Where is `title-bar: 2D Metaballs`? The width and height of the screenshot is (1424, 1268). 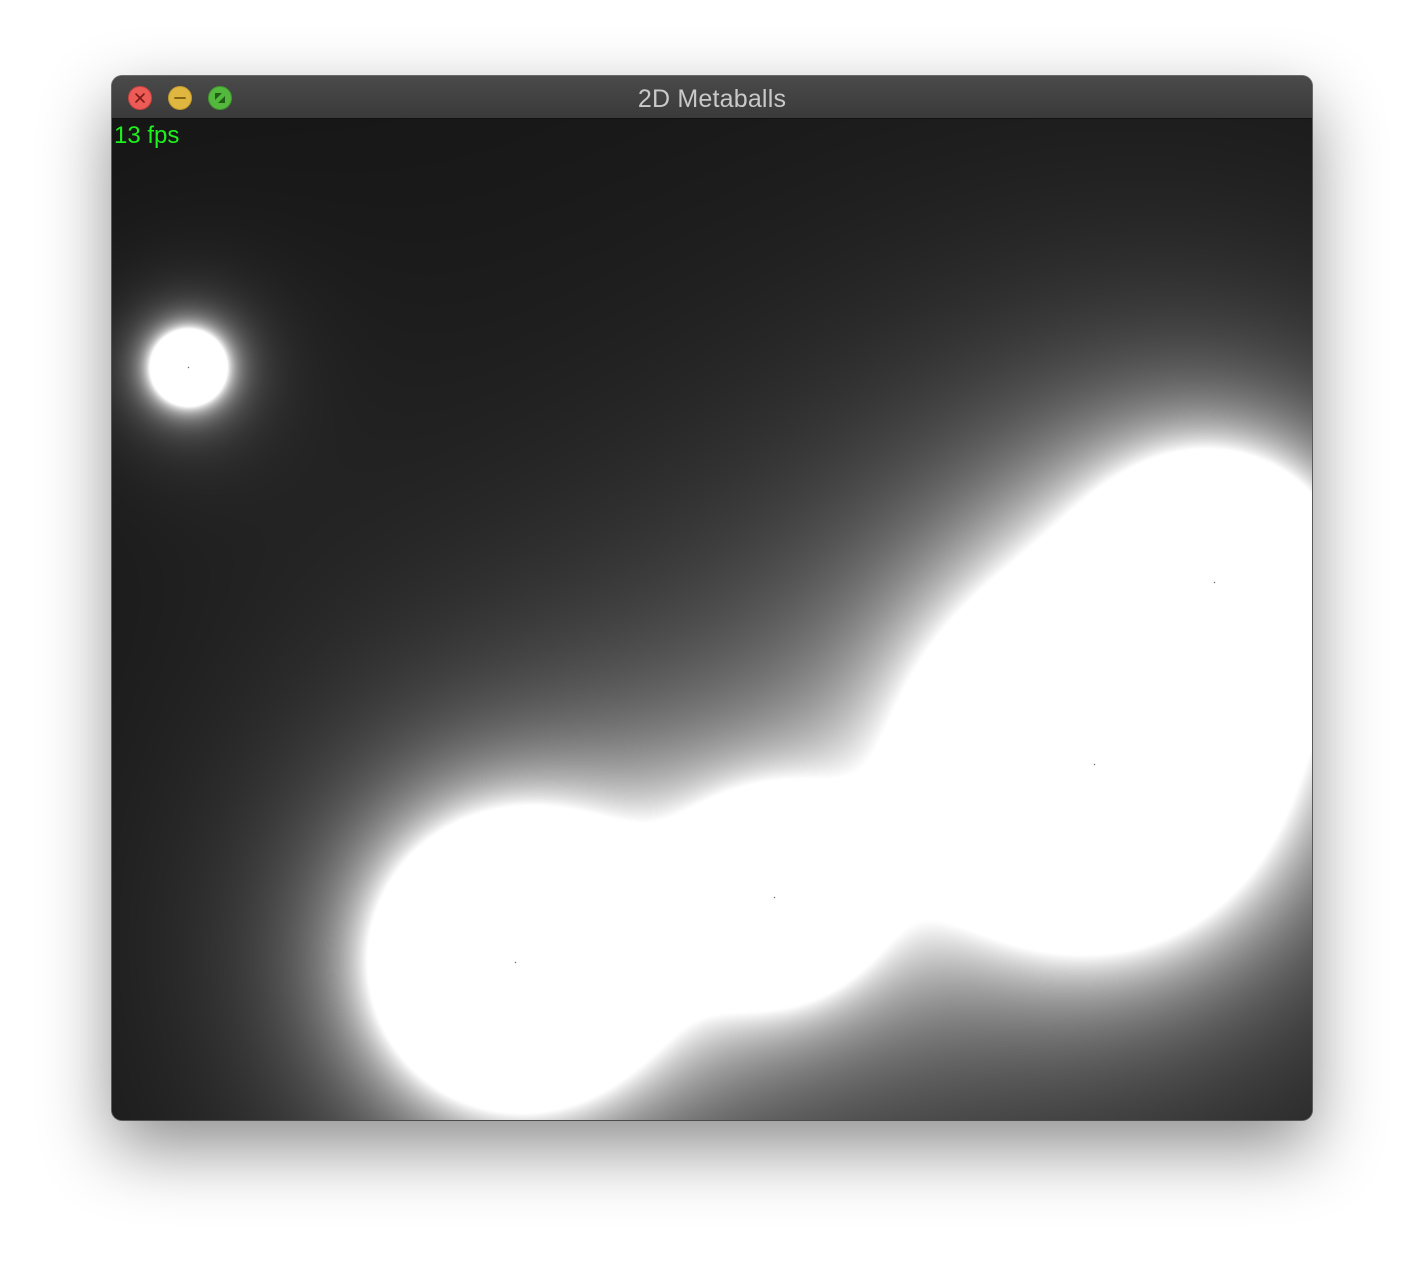
title-bar: 2D Metaballs is located at coordinates (712, 97).